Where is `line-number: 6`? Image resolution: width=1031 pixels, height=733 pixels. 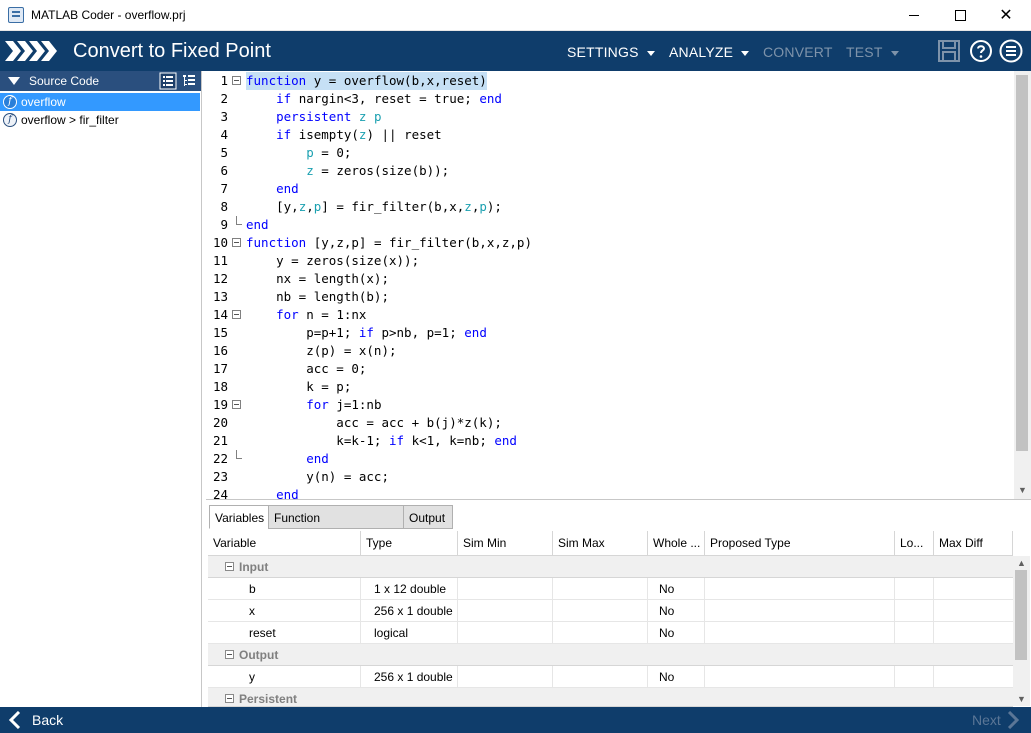
line-number: 6 is located at coordinates (224, 170).